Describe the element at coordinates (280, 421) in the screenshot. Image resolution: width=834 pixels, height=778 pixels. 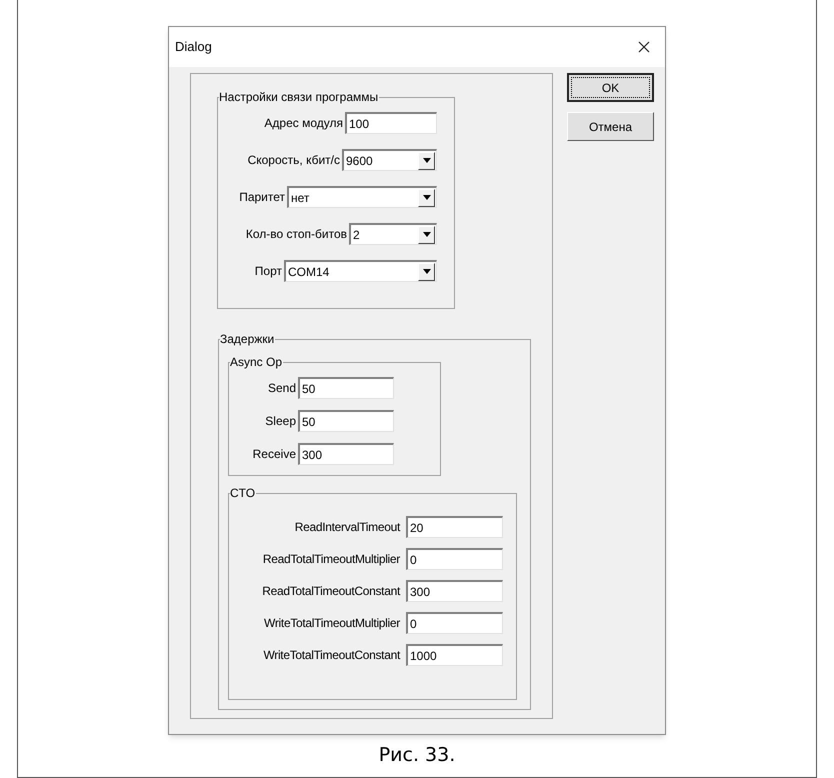
I see `field-label: Sleep` at that location.